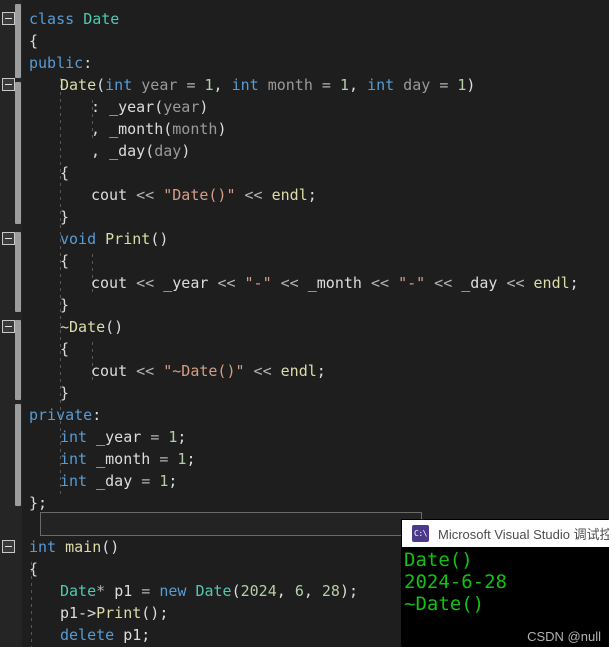 This screenshot has width=609, height=647. I want to click on code-token: "~Date()", so click(204, 371).